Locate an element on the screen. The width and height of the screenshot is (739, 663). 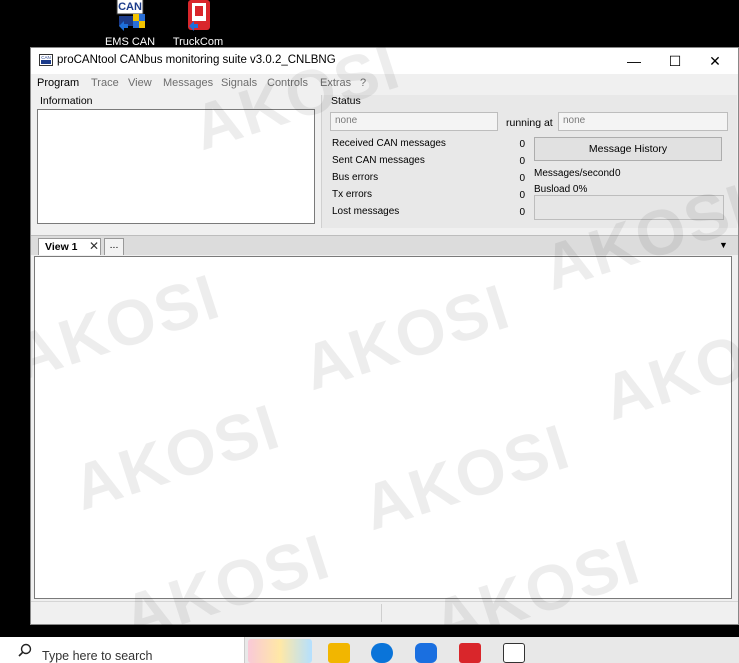
maximize-icon: ☐ is located at coordinates (675, 60).